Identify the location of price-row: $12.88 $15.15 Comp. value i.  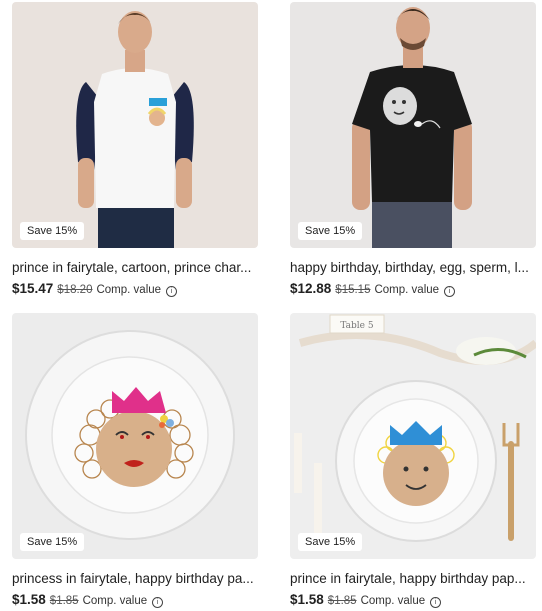
(413, 289).